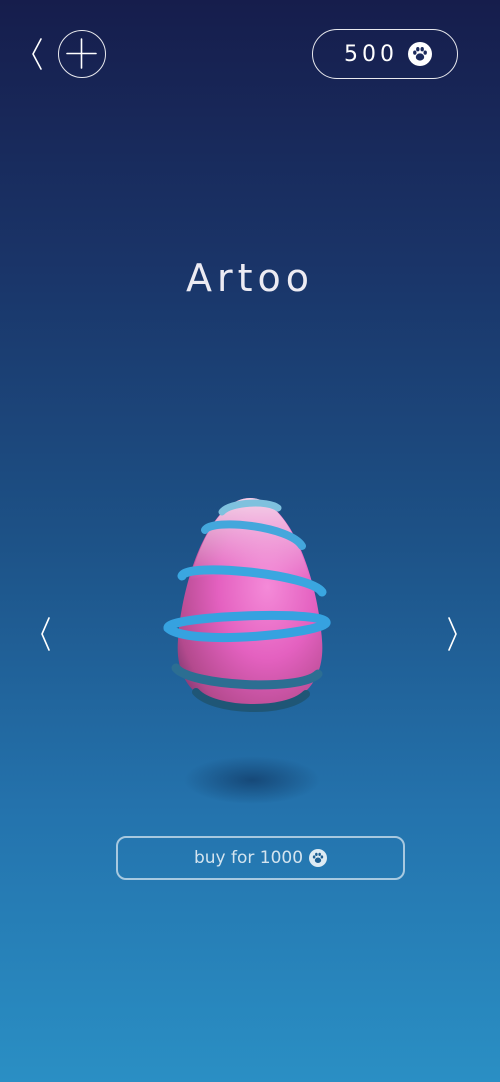 The height and width of the screenshot is (1082, 500). I want to click on add-button, so click(82, 54).